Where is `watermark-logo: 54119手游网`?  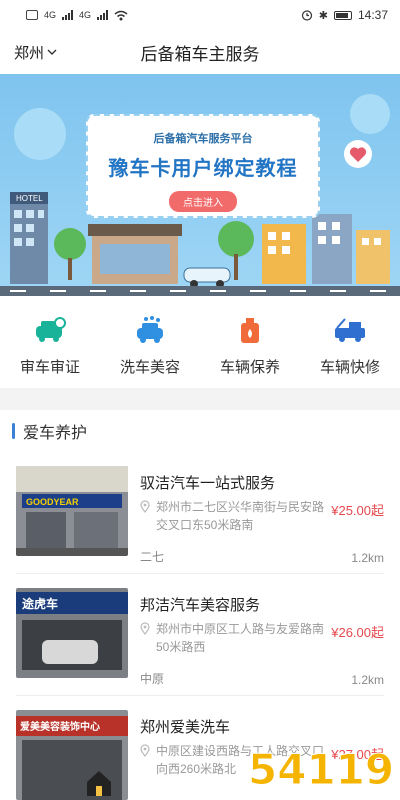 watermark-logo: 54119手游网 is located at coordinates (324, 770).